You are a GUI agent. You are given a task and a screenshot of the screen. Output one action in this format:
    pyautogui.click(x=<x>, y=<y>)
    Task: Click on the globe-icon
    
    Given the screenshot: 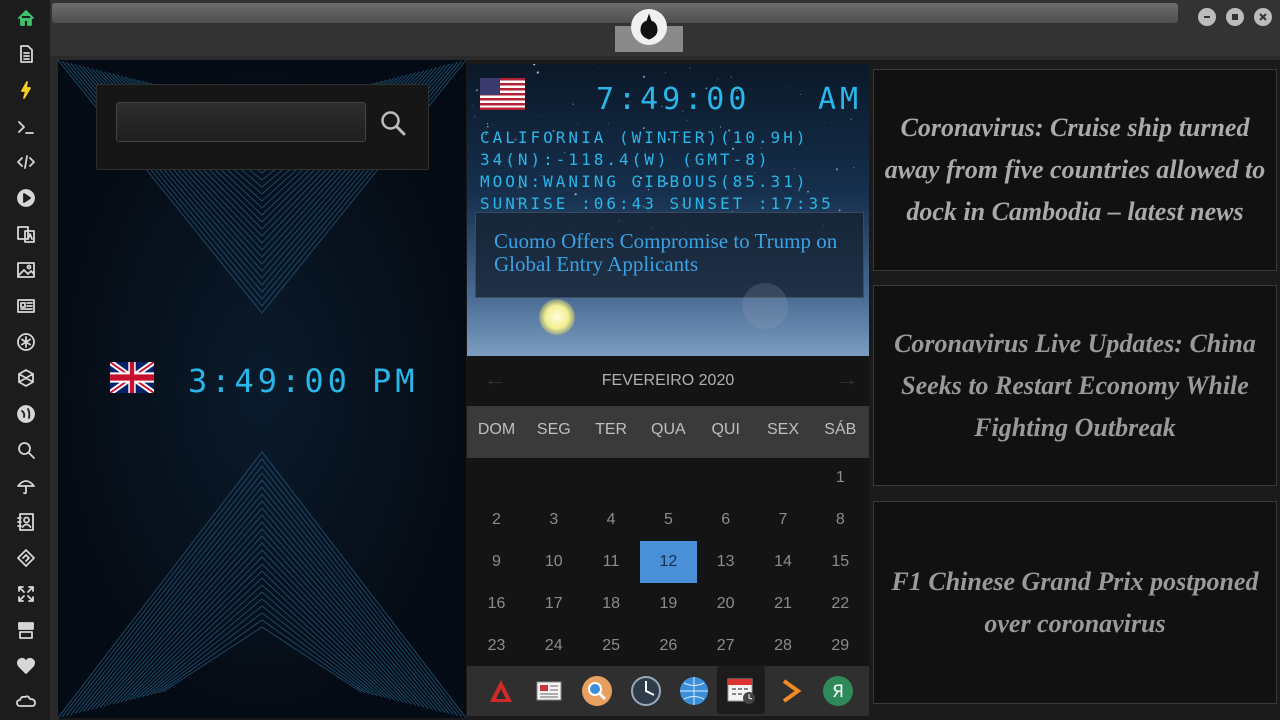 What is the action you would take?
    pyautogui.click(x=26, y=414)
    